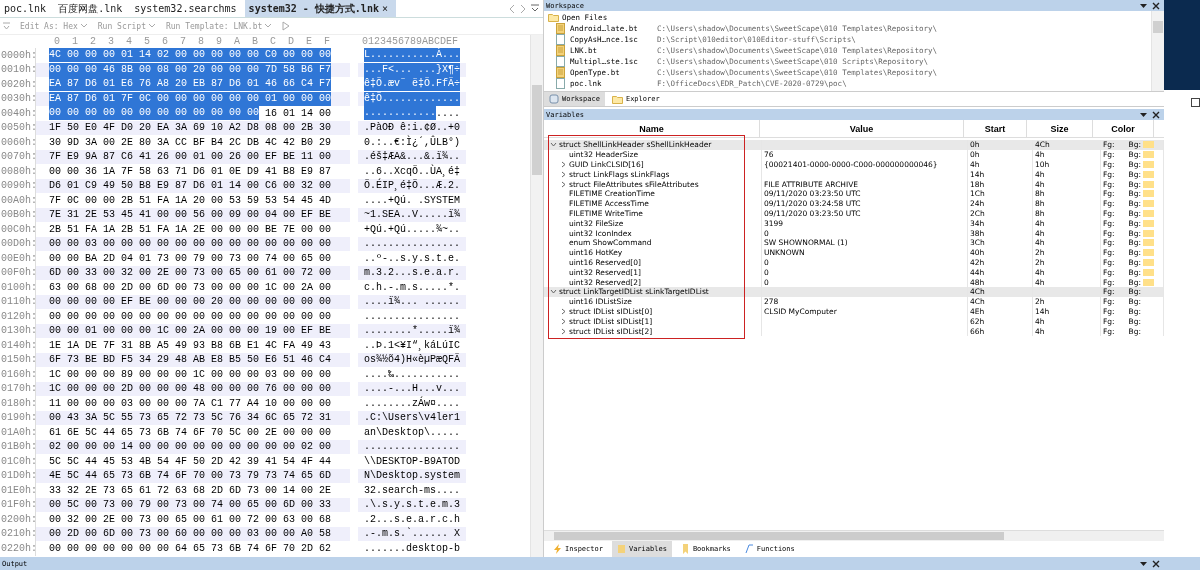 This screenshot has height=570, width=1200. Describe the element at coordinates (412, 360) in the screenshot. I see `ascii-text: os¾½õ4)H«èµPæQFÄ` at that location.